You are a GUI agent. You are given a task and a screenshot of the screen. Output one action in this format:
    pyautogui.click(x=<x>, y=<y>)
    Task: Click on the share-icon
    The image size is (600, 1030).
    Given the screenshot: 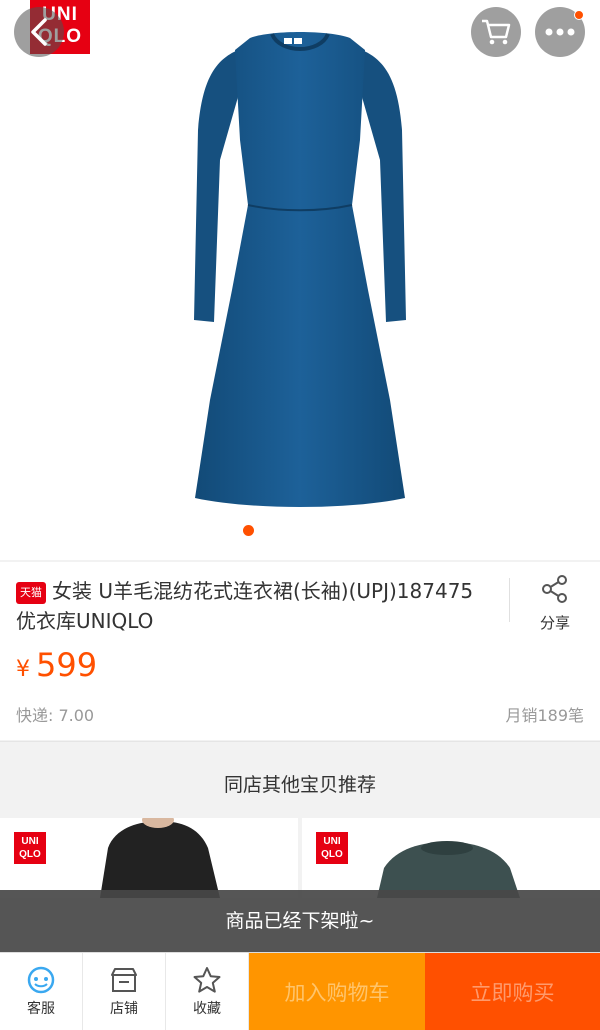 What is the action you would take?
    pyautogui.click(x=554, y=589)
    